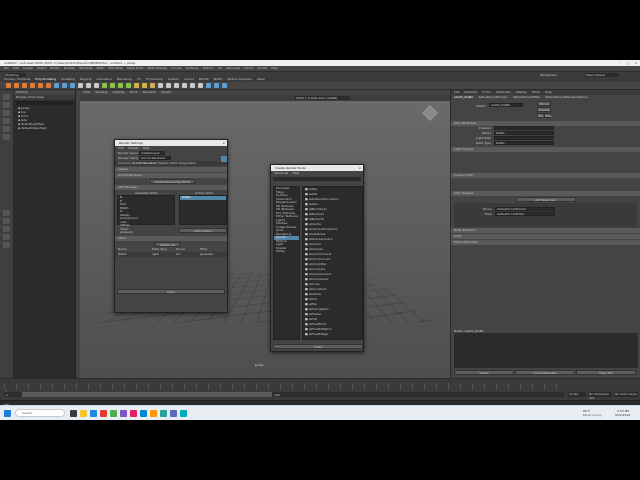 This screenshot has width=640, height=480. Describe the element at coordinates (220, 68) in the screenshot. I see `menu-item: UV` at that location.